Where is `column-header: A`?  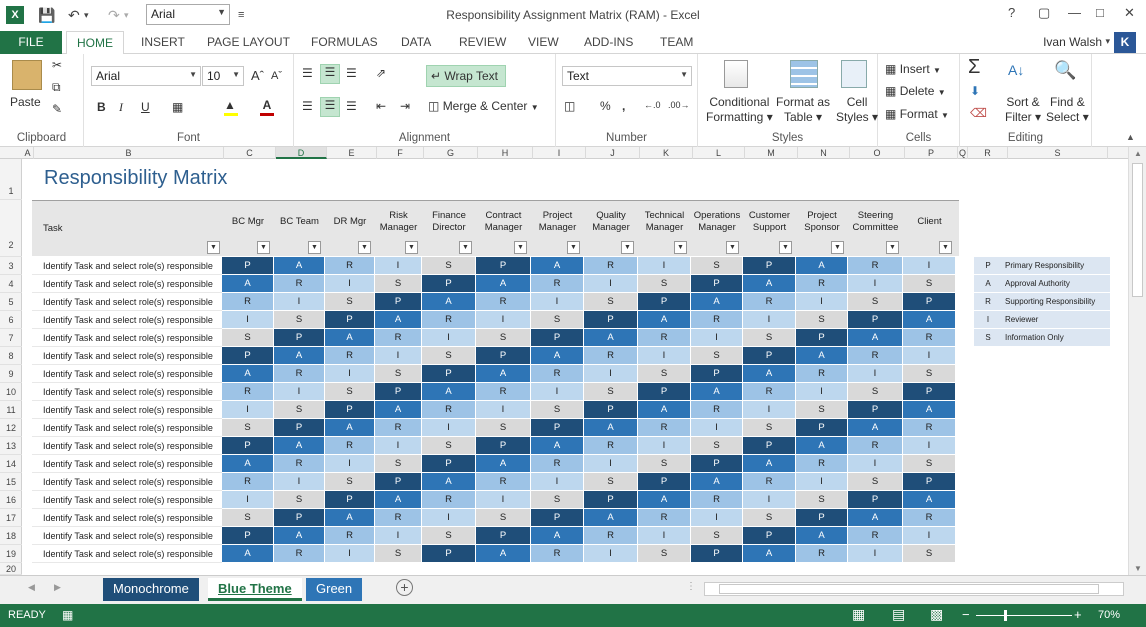 column-header: A is located at coordinates (28, 153).